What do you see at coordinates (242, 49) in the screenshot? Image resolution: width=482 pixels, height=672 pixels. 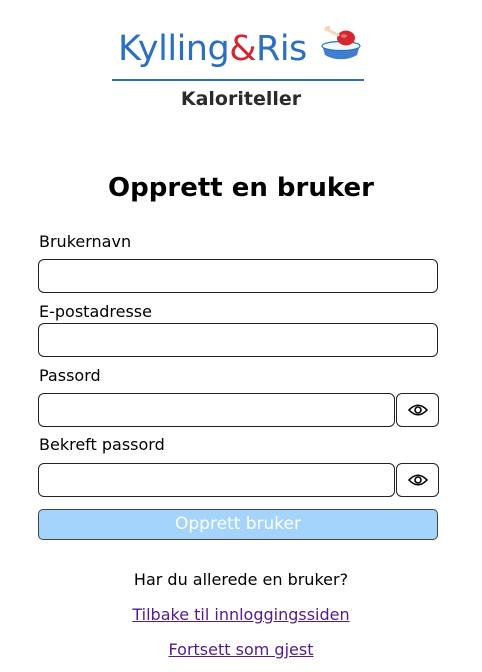 I see `logo-ampersand: &` at bounding box center [242, 49].